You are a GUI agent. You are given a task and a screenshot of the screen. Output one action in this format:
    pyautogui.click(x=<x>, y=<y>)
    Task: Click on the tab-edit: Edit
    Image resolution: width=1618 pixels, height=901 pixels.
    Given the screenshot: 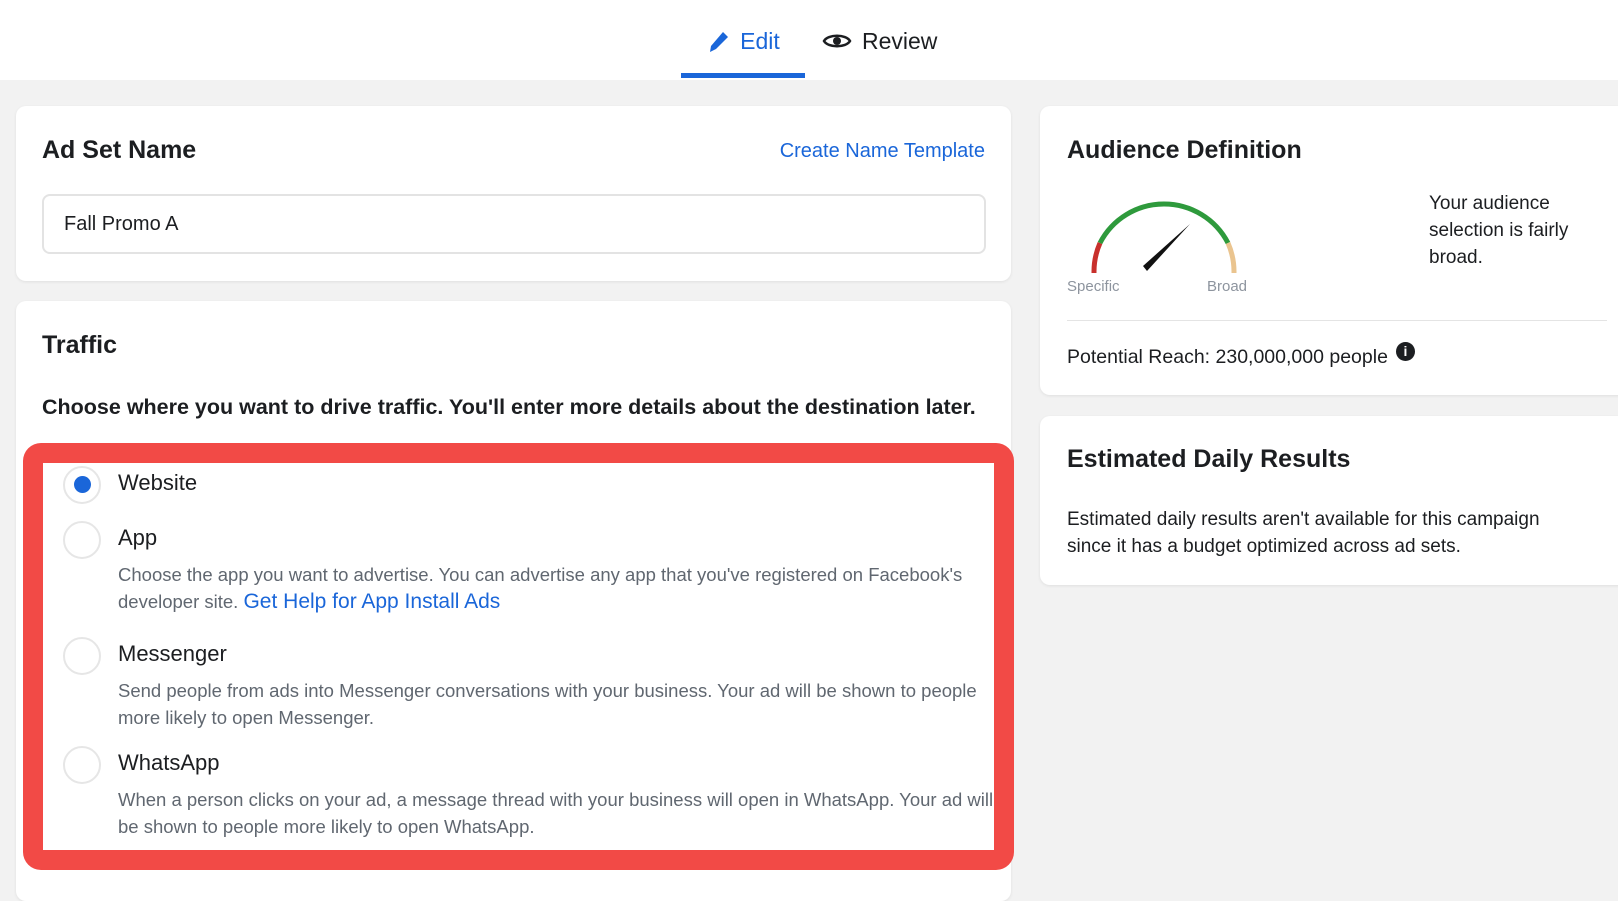 What is the action you would take?
    pyautogui.click(x=743, y=53)
    